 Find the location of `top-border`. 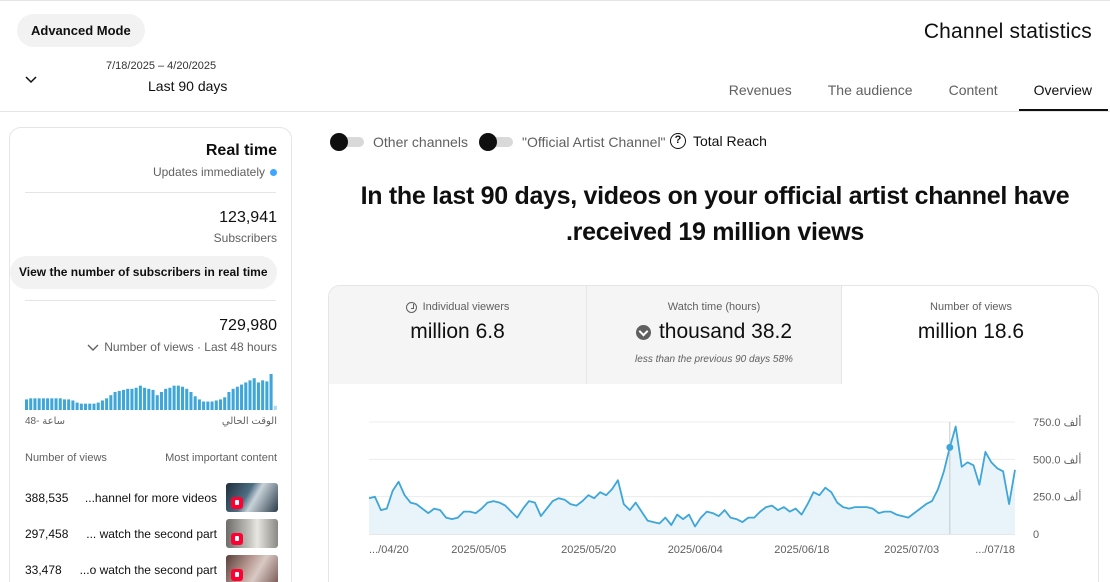

top-border is located at coordinates (555, 0).